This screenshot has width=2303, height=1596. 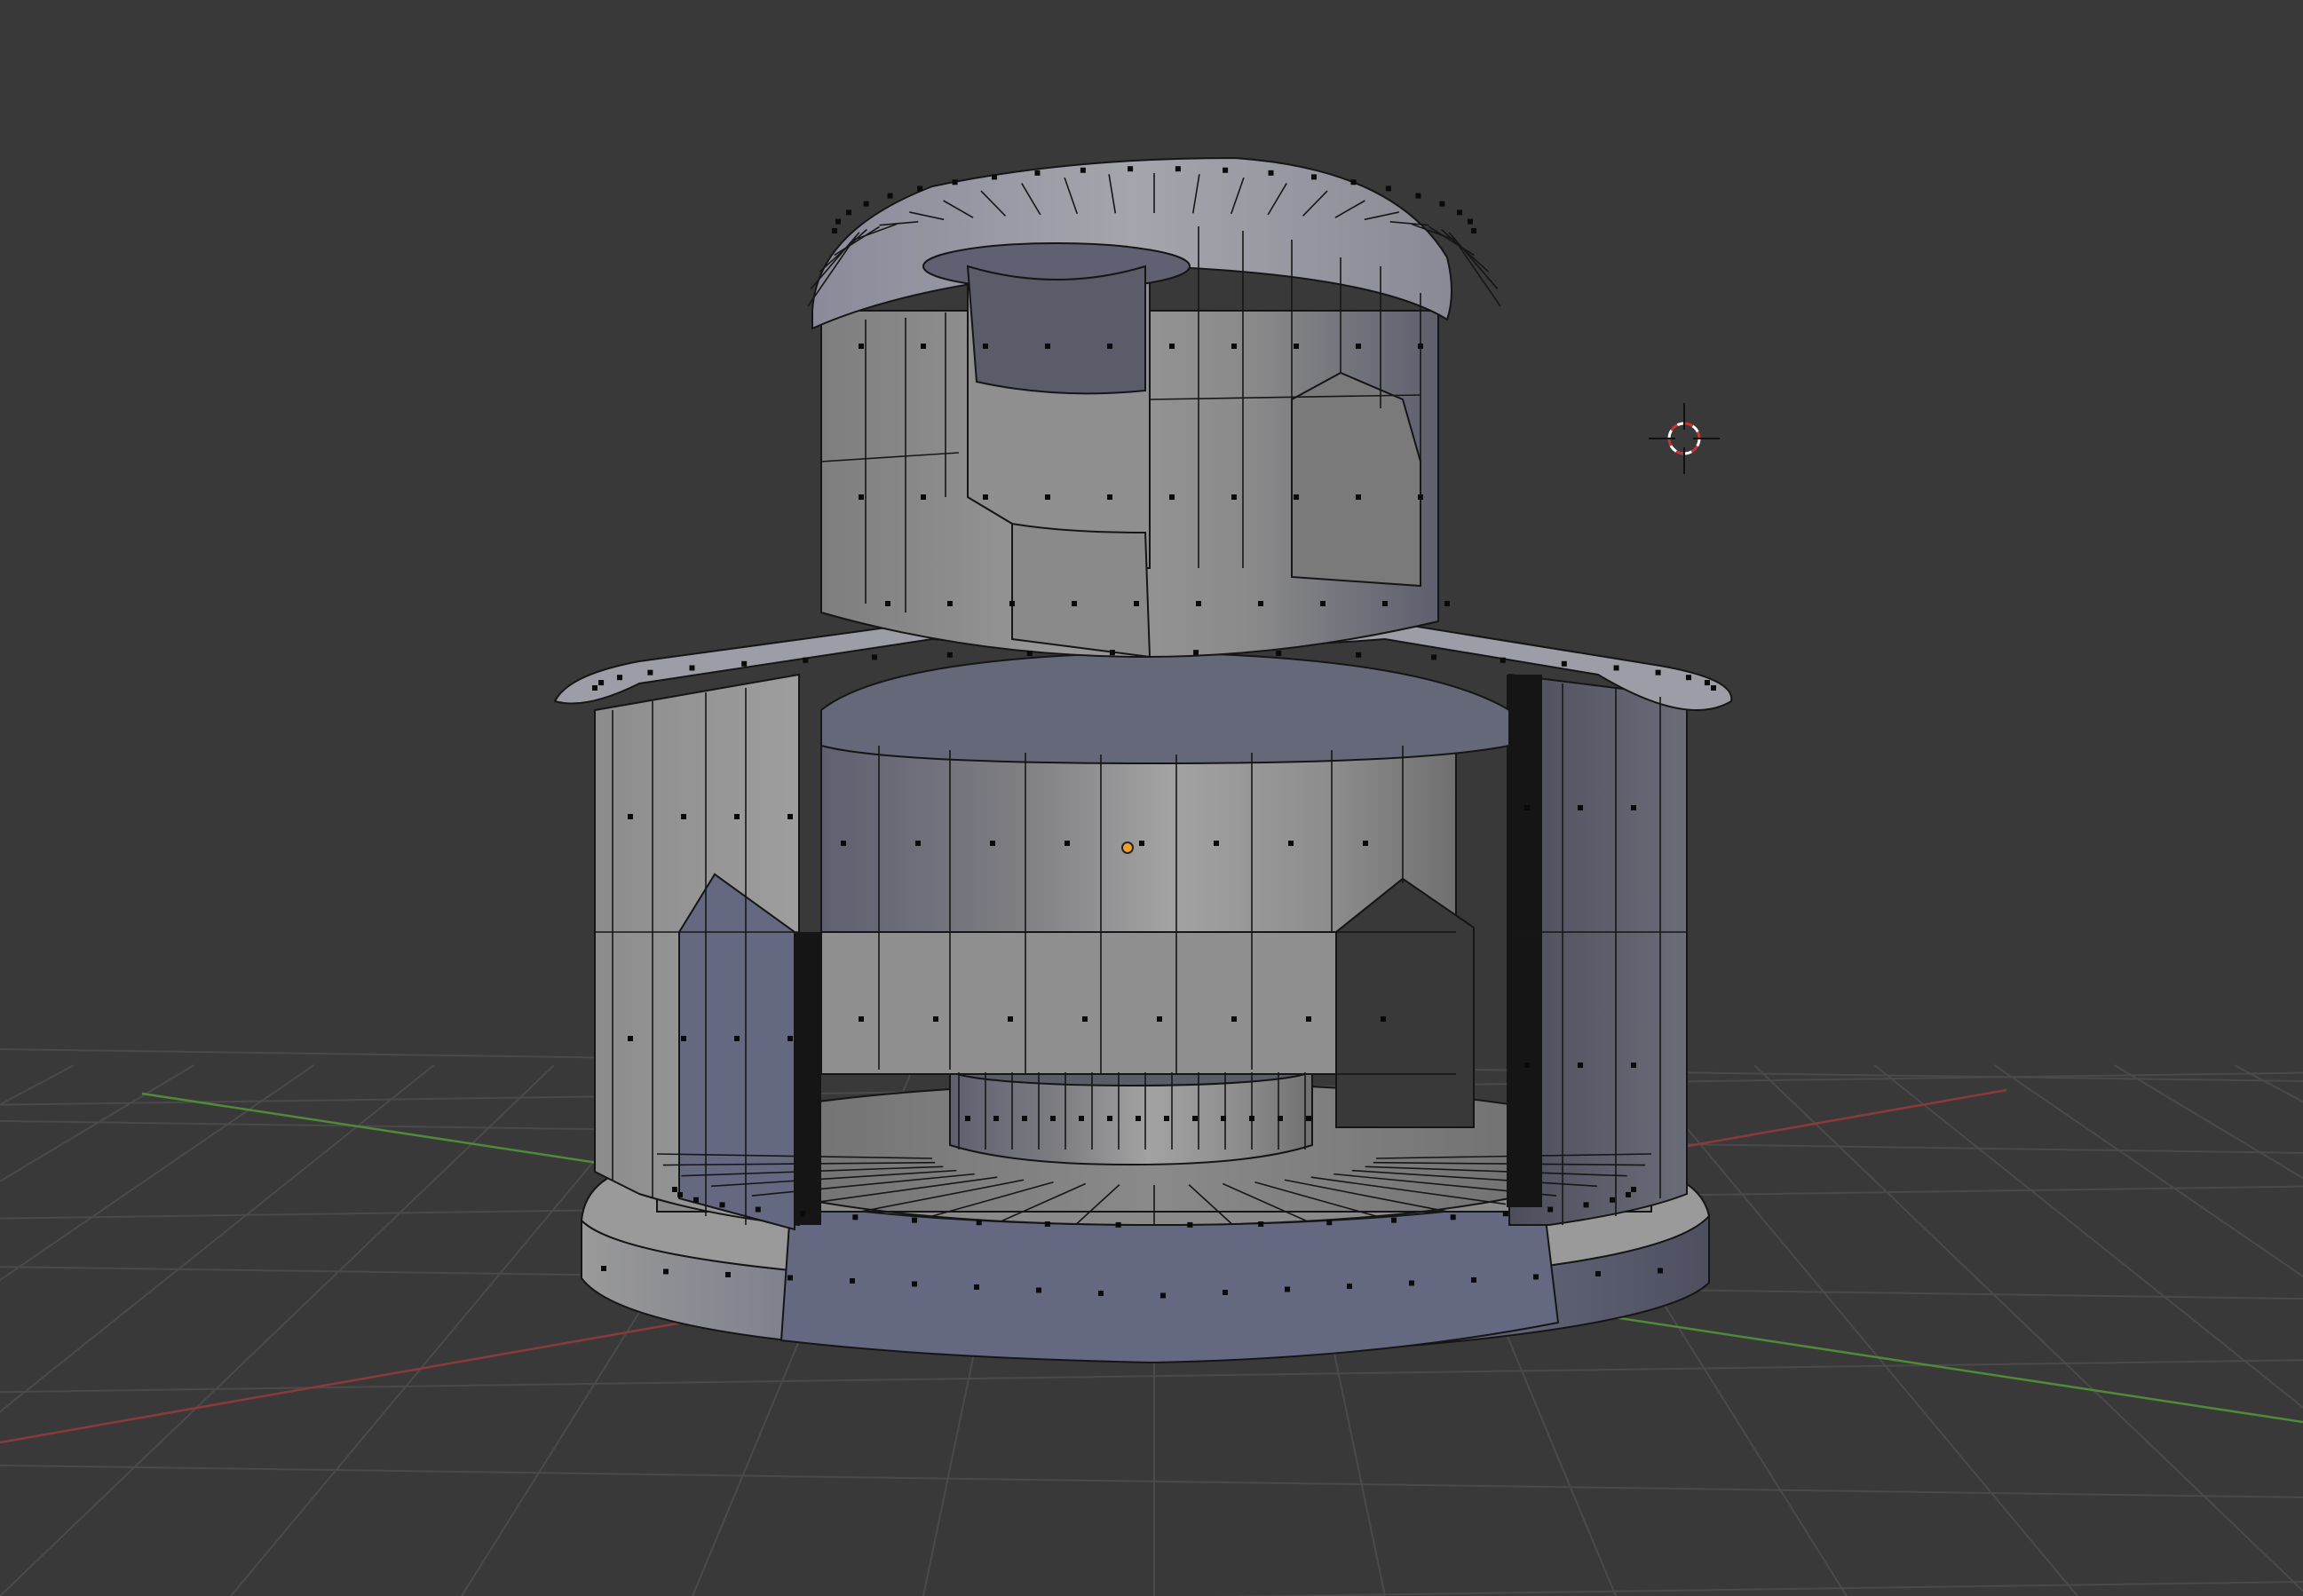 What do you see at coordinates (1170, 1288) in the screenshot?
I see `base-front-face` at bounding box center [1170, 1288].